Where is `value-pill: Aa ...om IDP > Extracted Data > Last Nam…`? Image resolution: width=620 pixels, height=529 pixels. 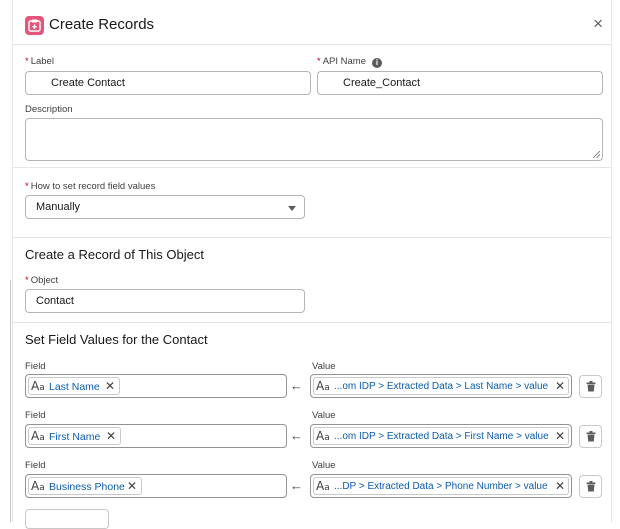 value-pill: Aa ...om IDP > Extracted Data > Last Nam… is located at coordinates (441, 386).